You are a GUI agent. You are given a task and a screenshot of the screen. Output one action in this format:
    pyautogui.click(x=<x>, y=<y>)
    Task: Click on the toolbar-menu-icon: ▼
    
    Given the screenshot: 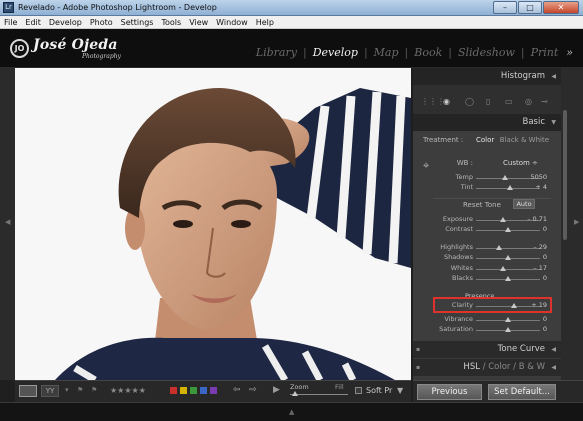 What is the action you would take?
    pyautogui.click(x=400, y=390)
    